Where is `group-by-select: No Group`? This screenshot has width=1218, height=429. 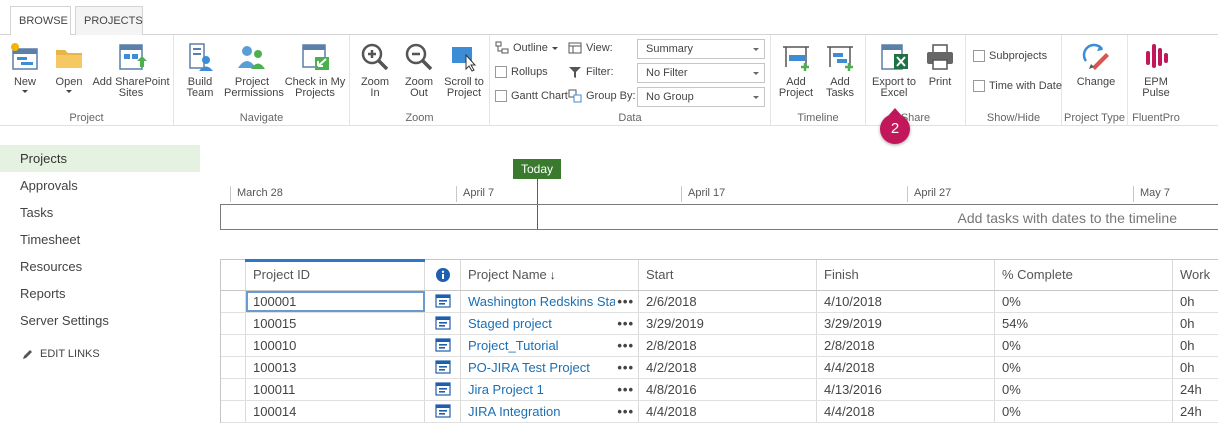
group-by-select: No Group is located at coordinates (701, 97).